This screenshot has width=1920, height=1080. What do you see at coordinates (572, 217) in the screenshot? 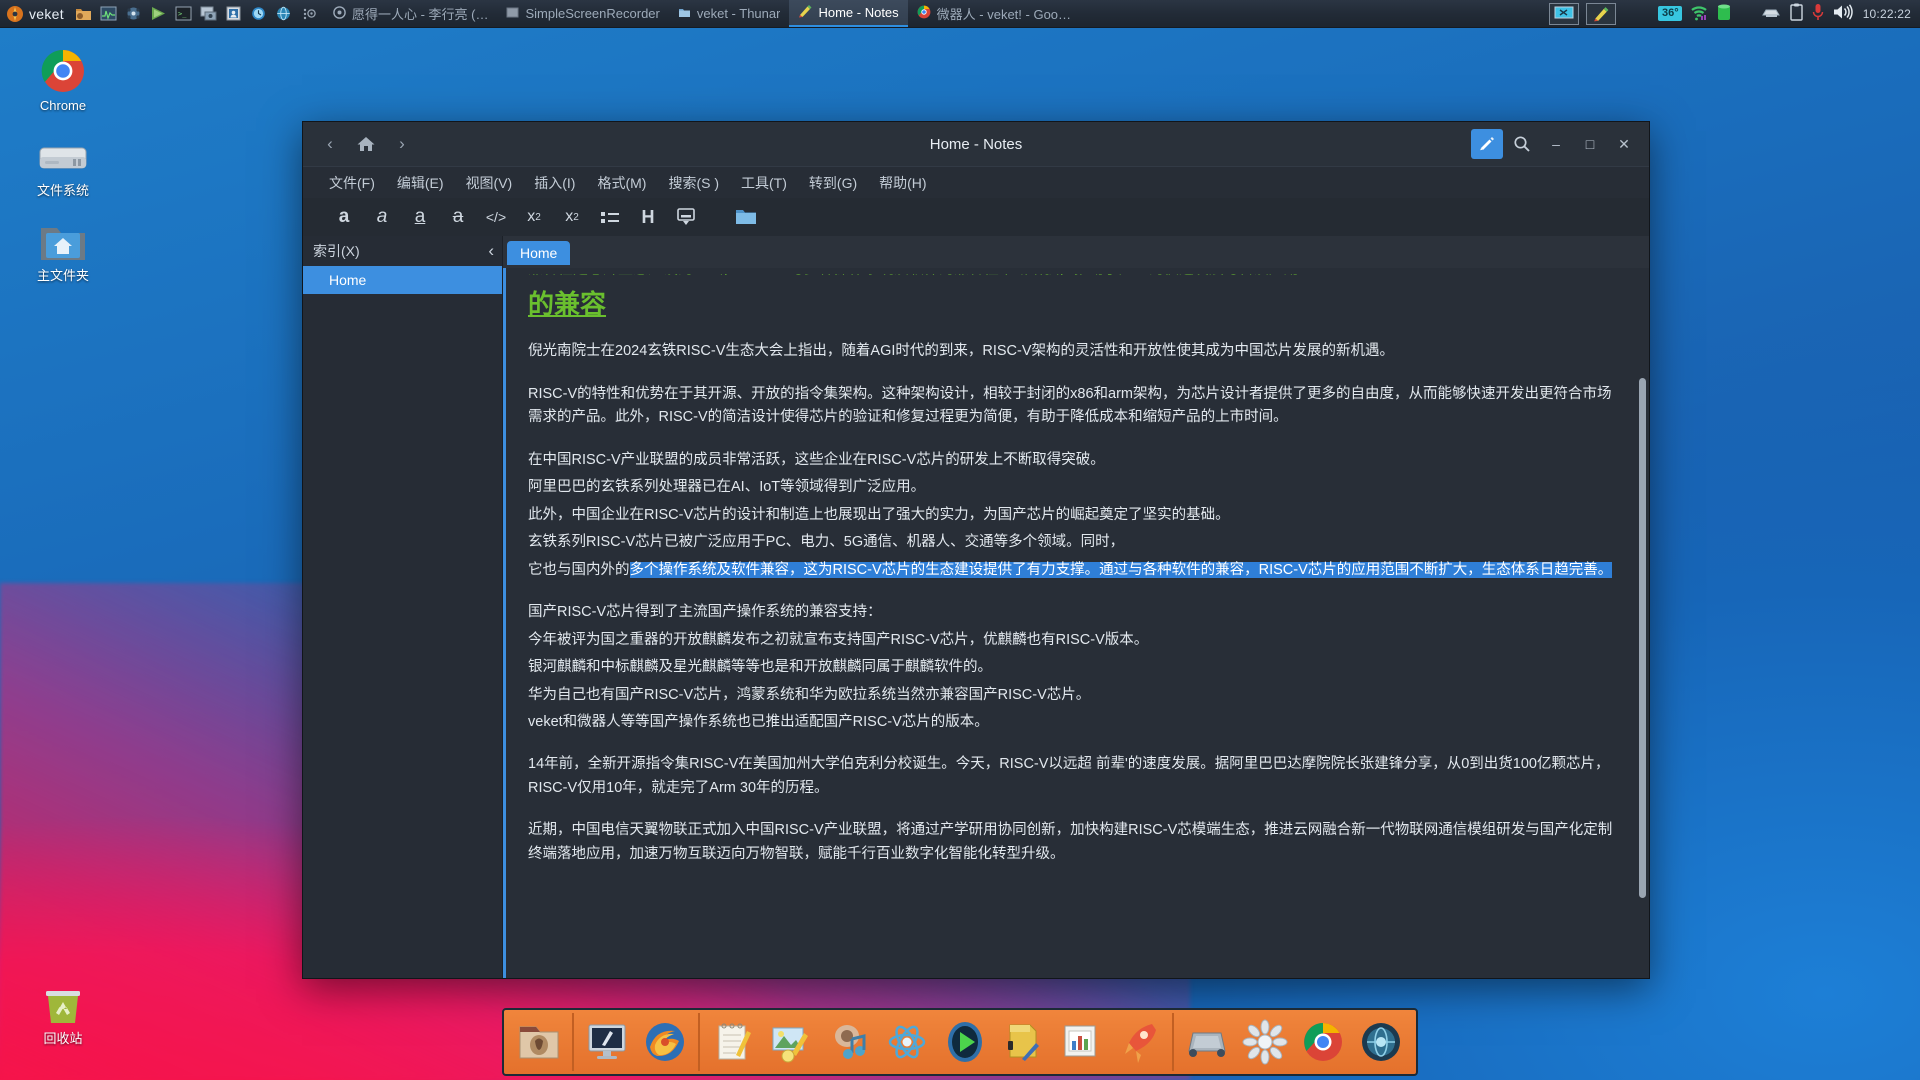
I see `superscript-icon: x2` at bounding box center [572, 217].